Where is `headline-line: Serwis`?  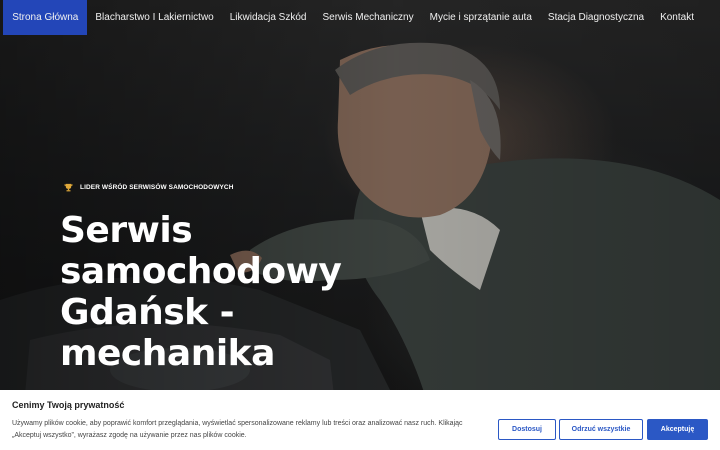
headline-line: Serwis is located at coordinates (126, 230).